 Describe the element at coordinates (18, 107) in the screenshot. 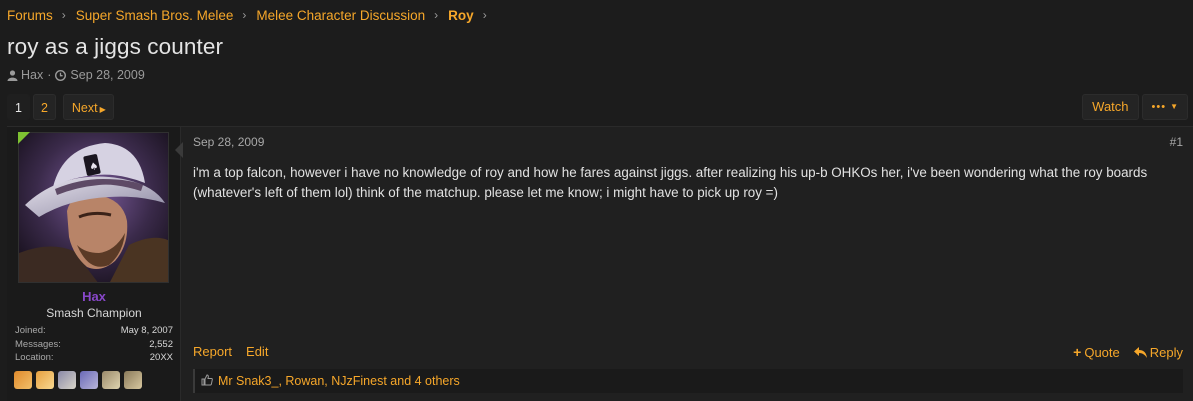

I see `page-1: 1` at that location.